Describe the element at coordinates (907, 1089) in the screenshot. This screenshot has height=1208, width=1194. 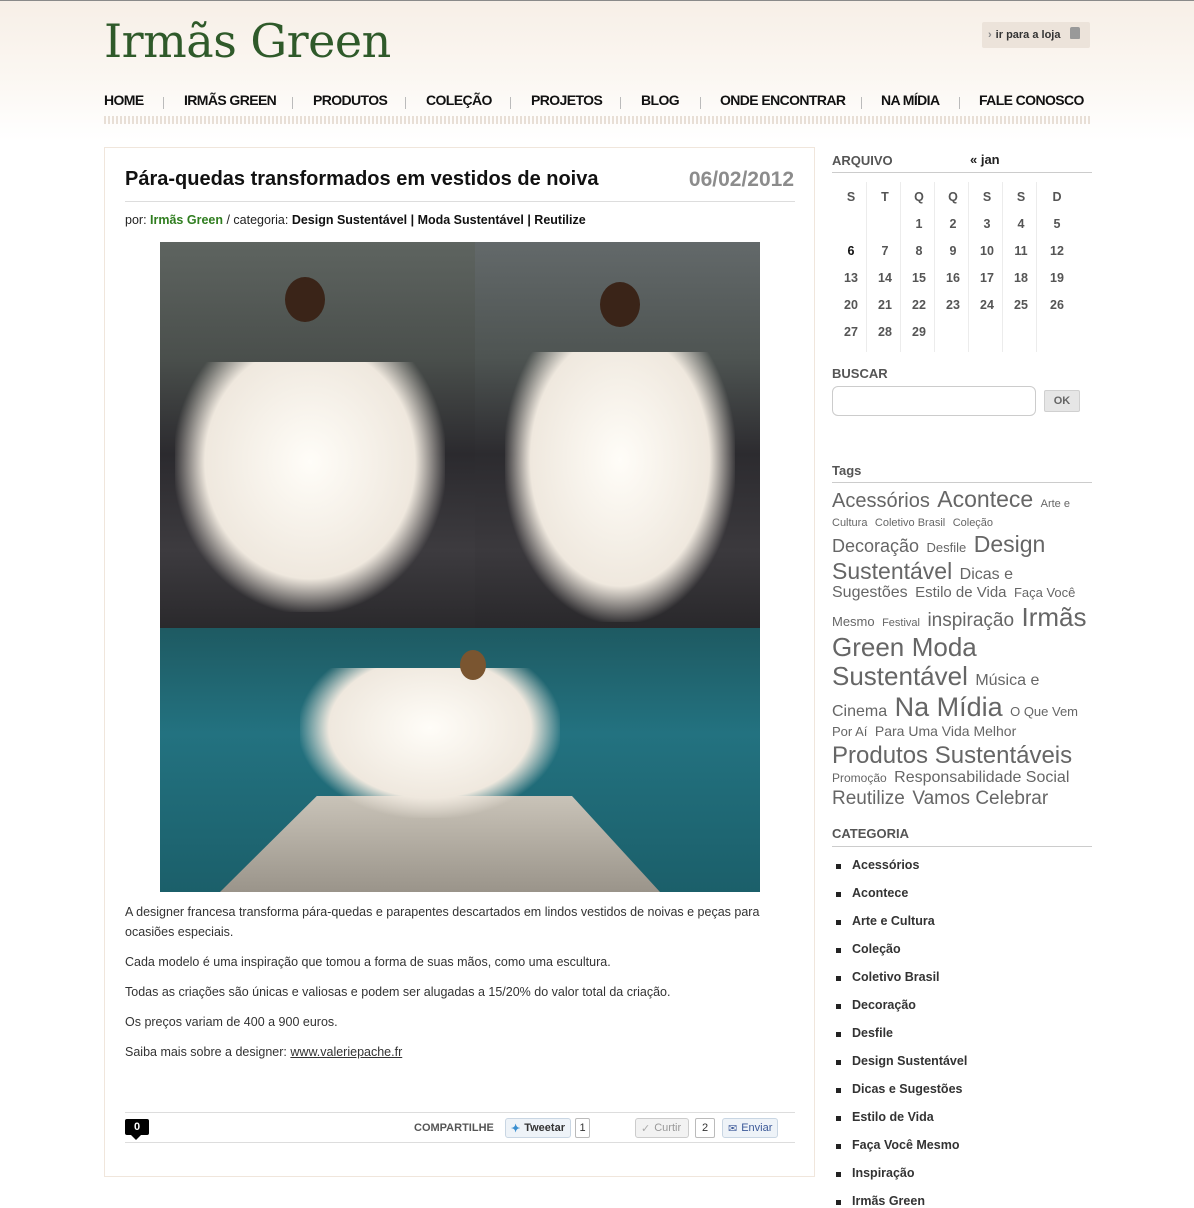
I see `category-link: Dicas e Sugestões` at that location.